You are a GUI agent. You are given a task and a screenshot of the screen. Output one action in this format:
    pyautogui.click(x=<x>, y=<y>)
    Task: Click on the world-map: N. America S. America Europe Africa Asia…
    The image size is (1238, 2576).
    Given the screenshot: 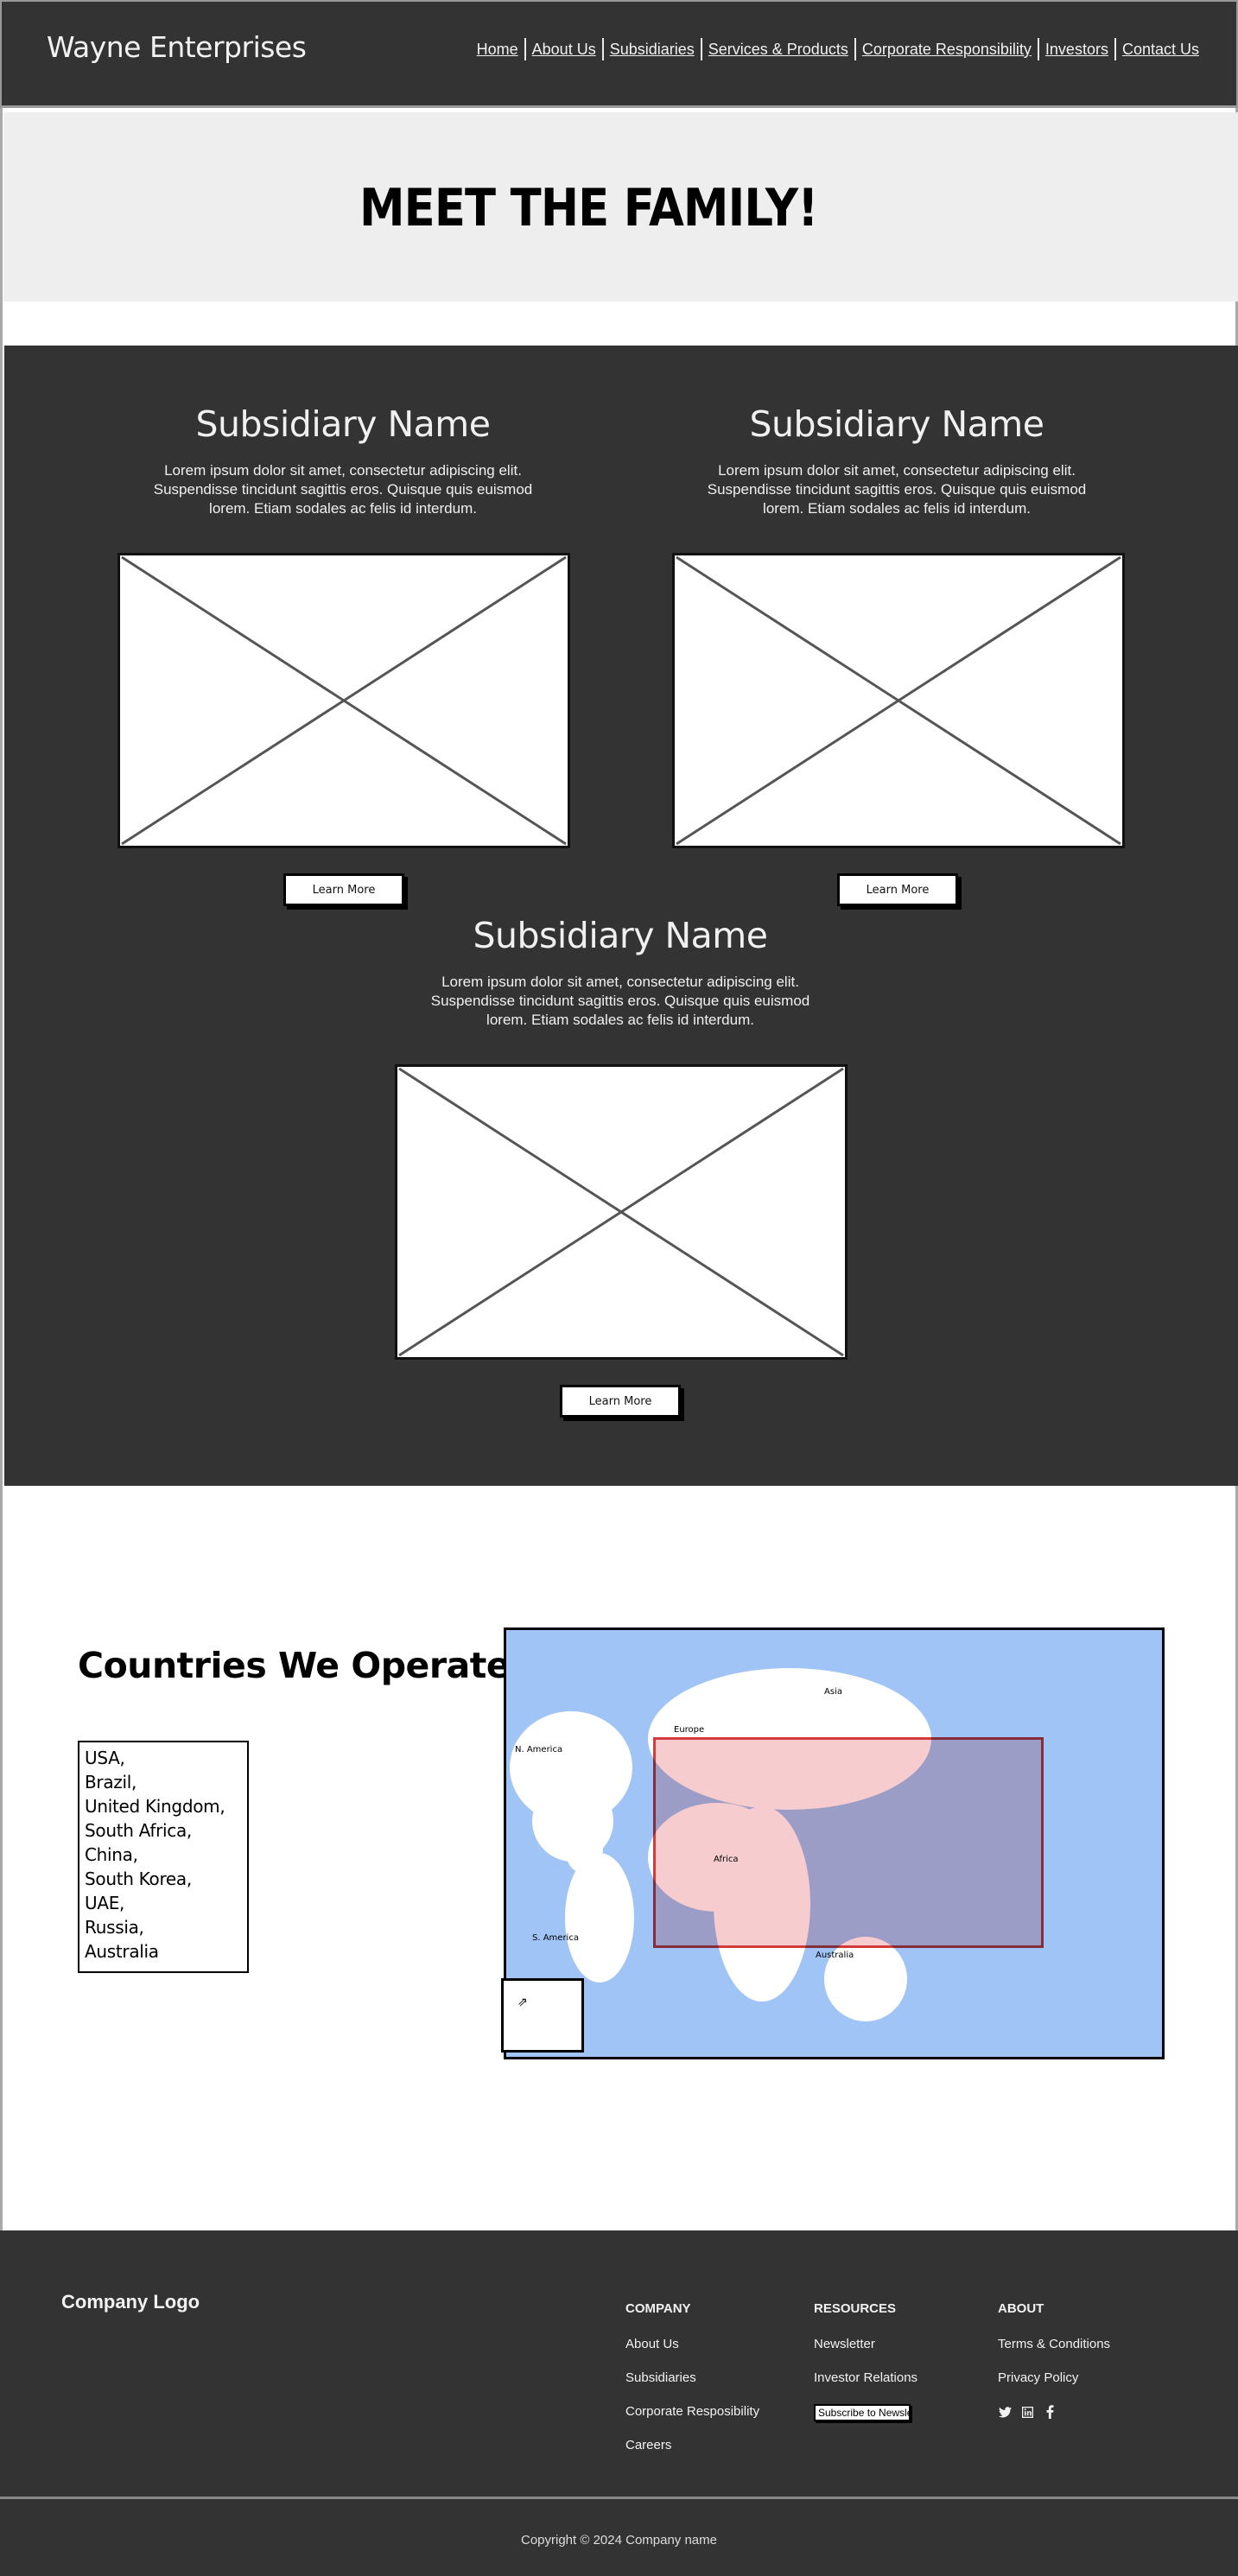 What is the action you would take?
    pyautogui.click(x=834, y=1843)
    